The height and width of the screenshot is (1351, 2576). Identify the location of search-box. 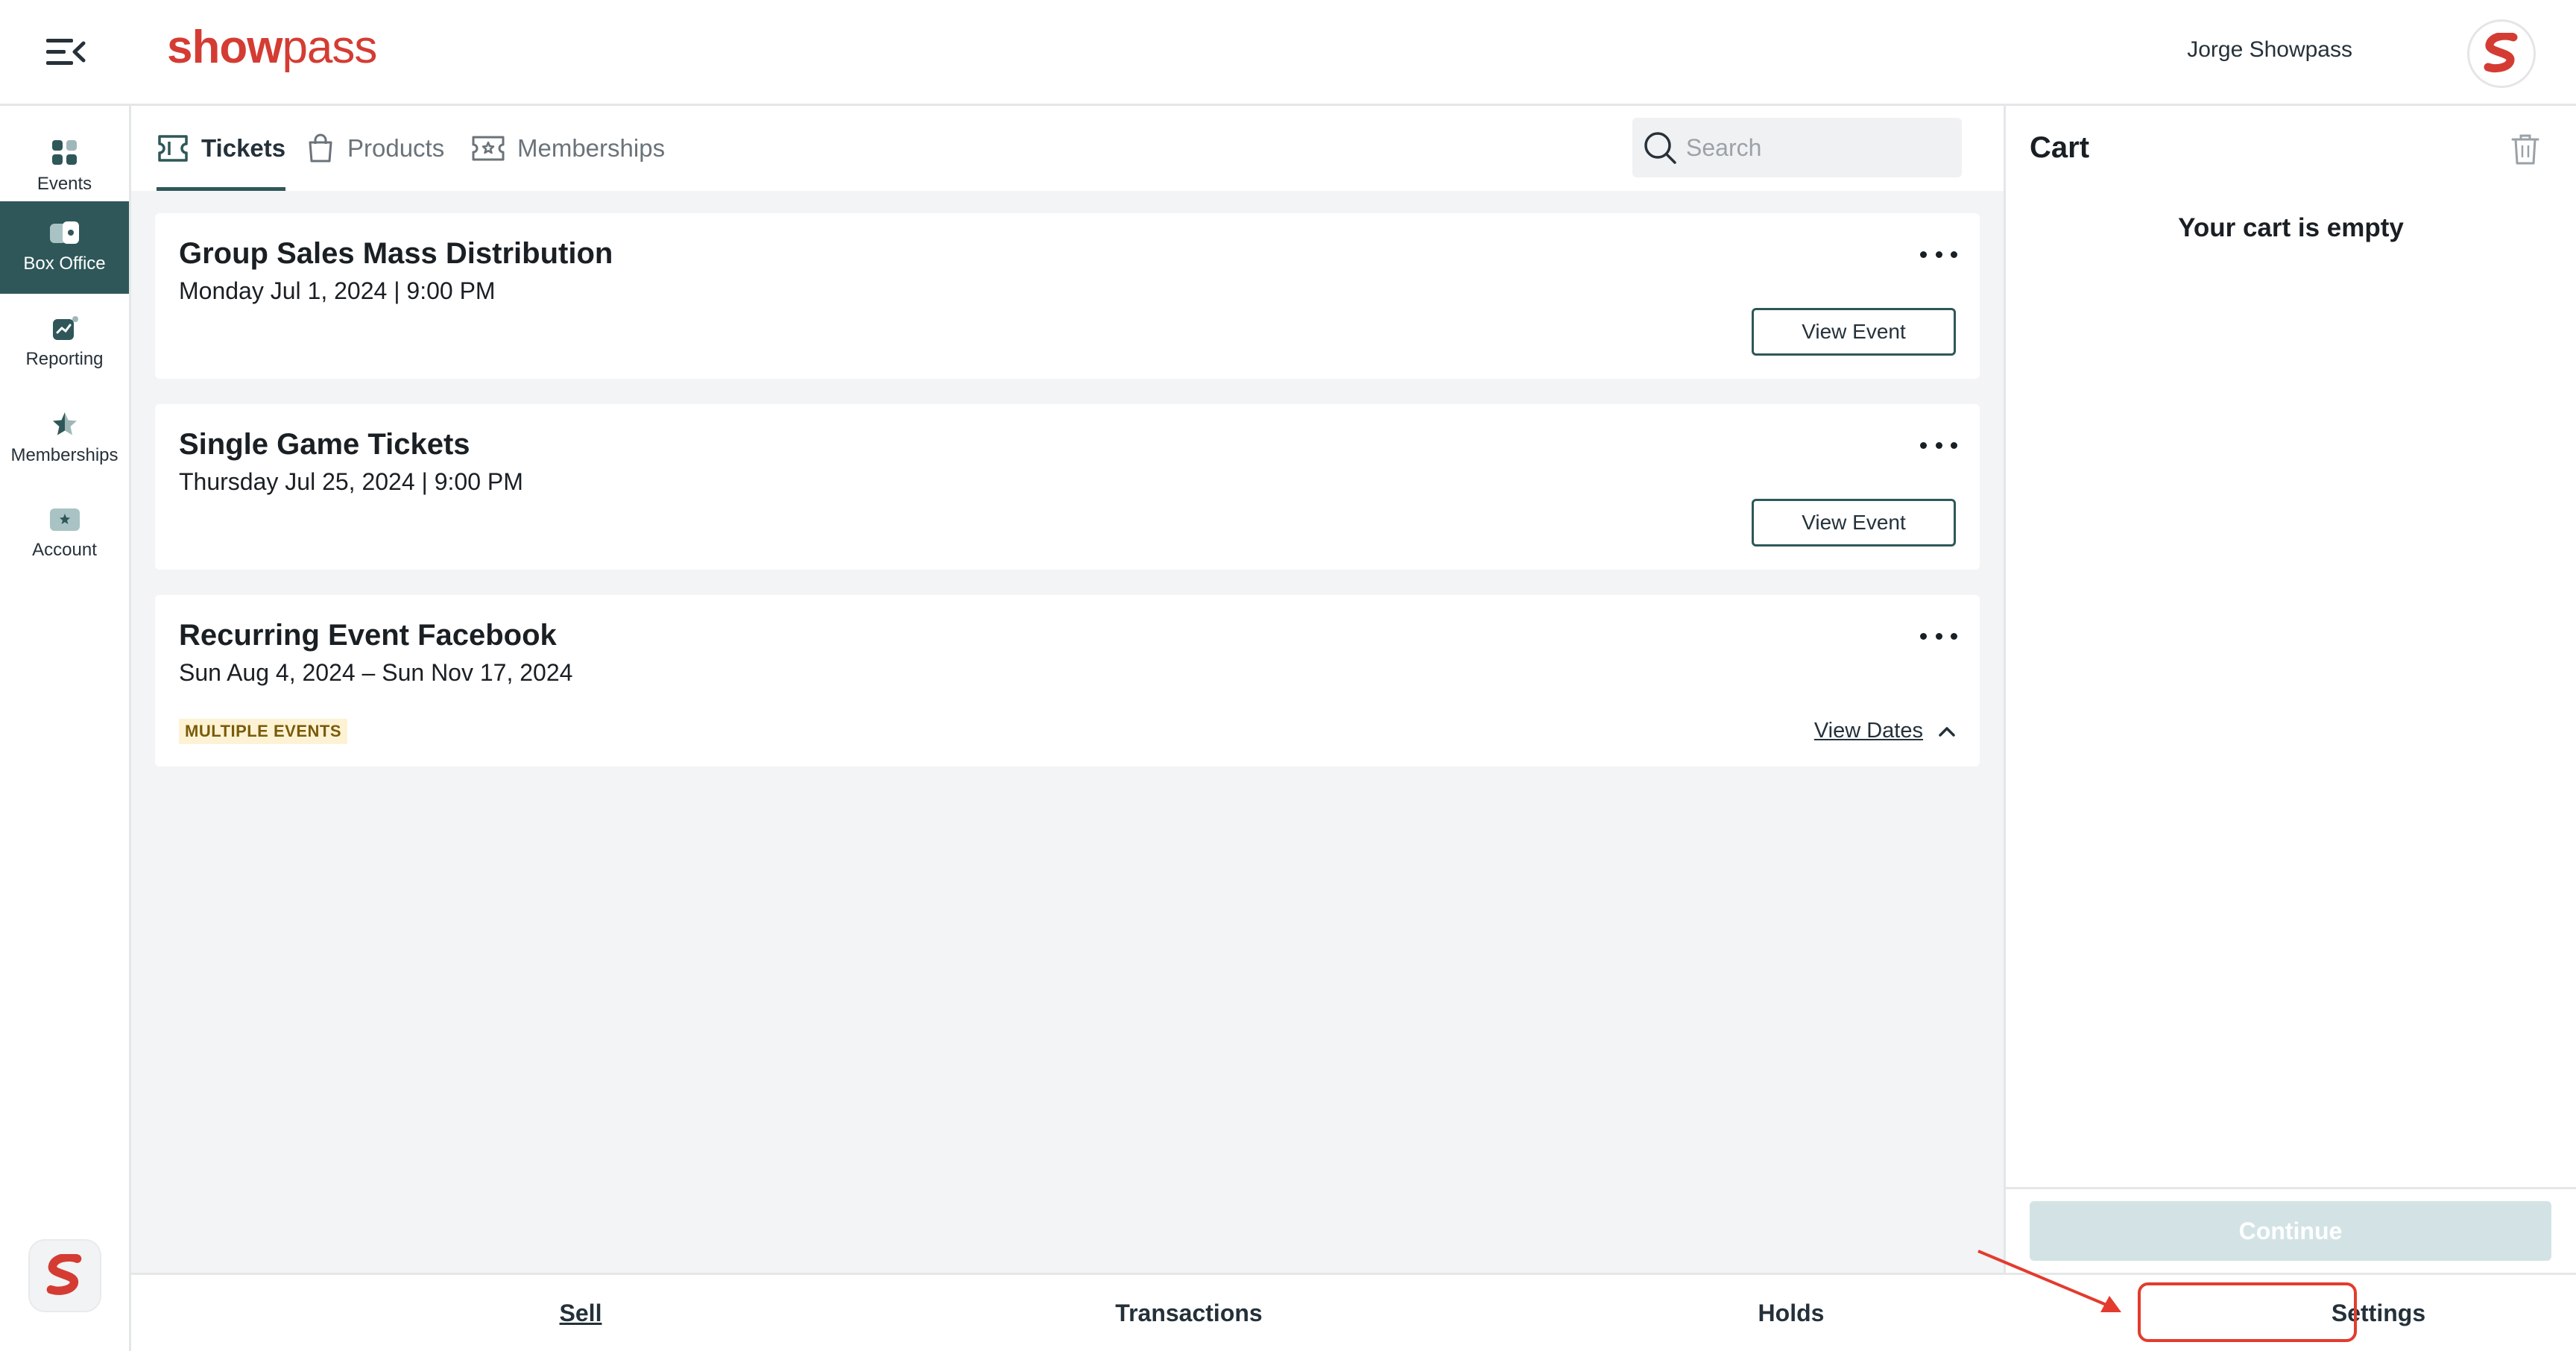
(1797, 147).